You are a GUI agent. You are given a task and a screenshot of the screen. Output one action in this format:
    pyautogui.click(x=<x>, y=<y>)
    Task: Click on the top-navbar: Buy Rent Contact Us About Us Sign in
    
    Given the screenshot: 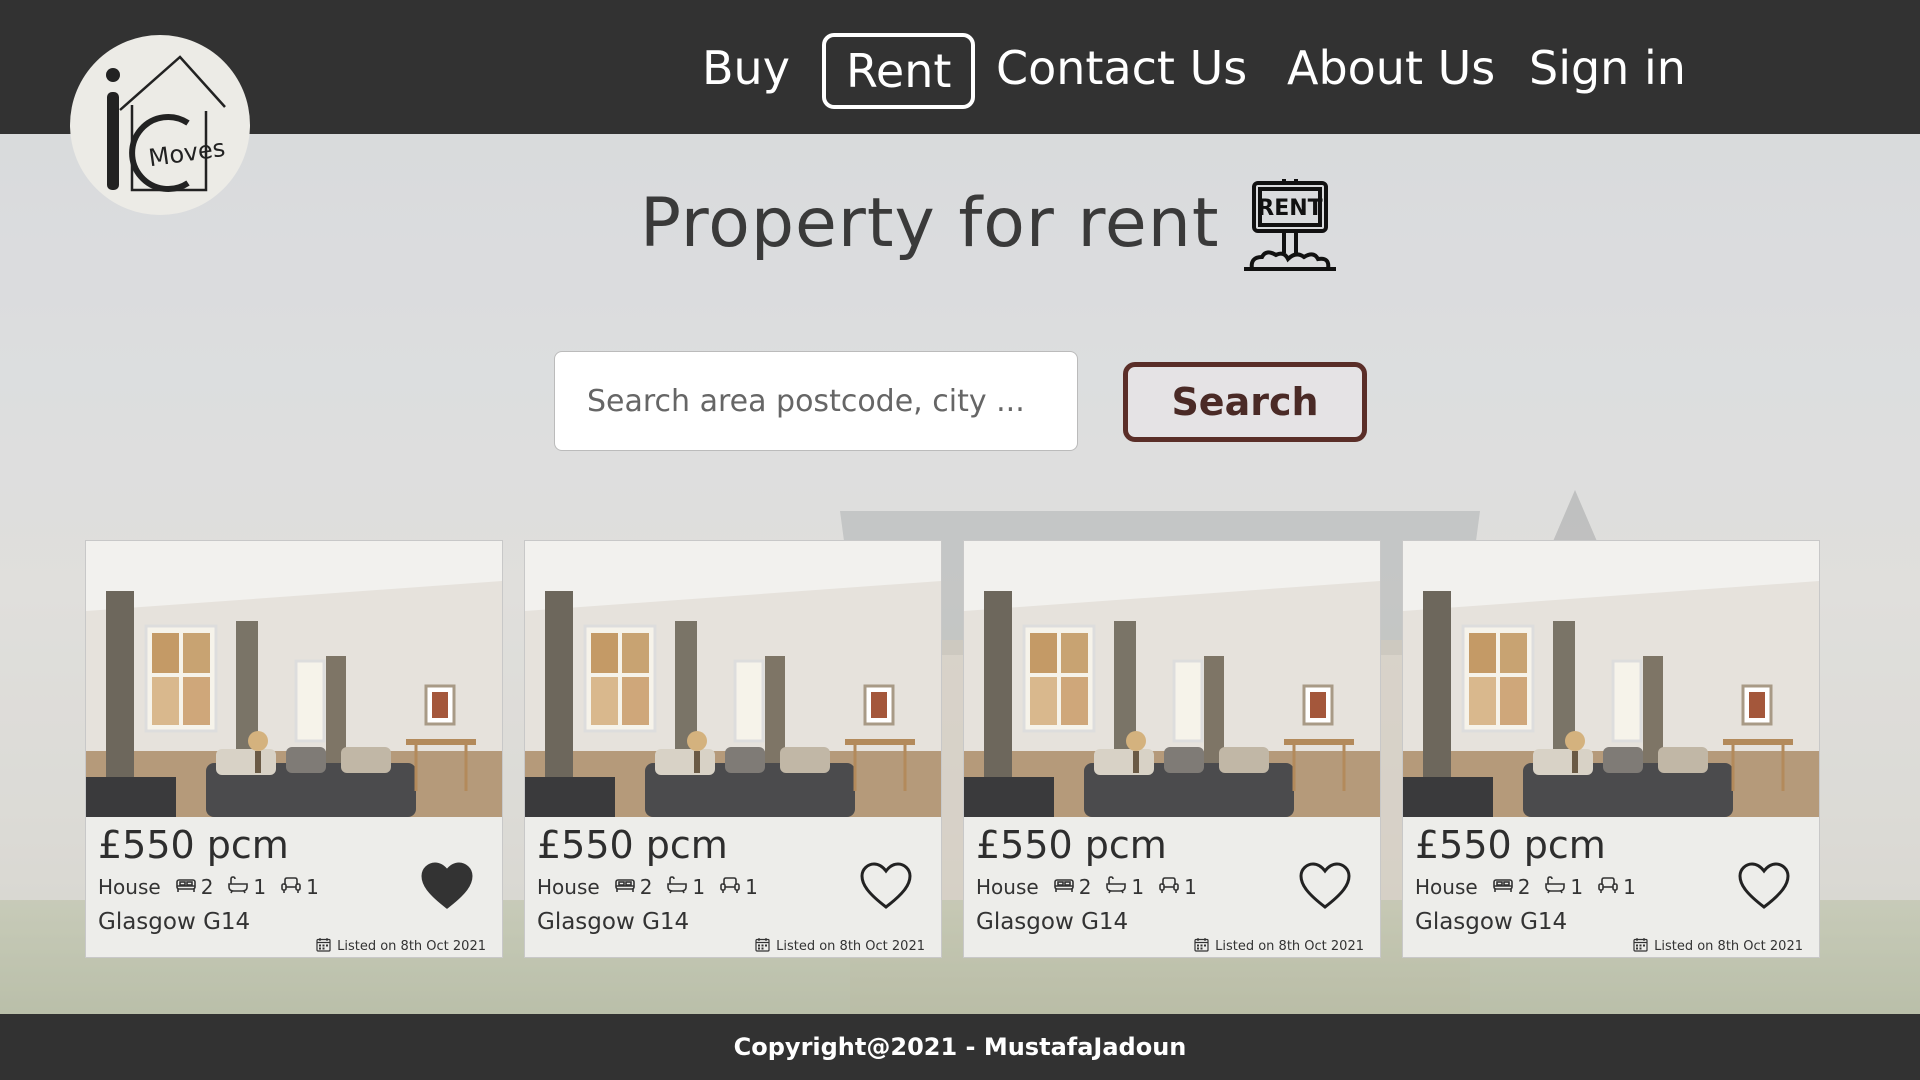 What is the action you would take?
    pyautogui.click(x=960, y=67)
    